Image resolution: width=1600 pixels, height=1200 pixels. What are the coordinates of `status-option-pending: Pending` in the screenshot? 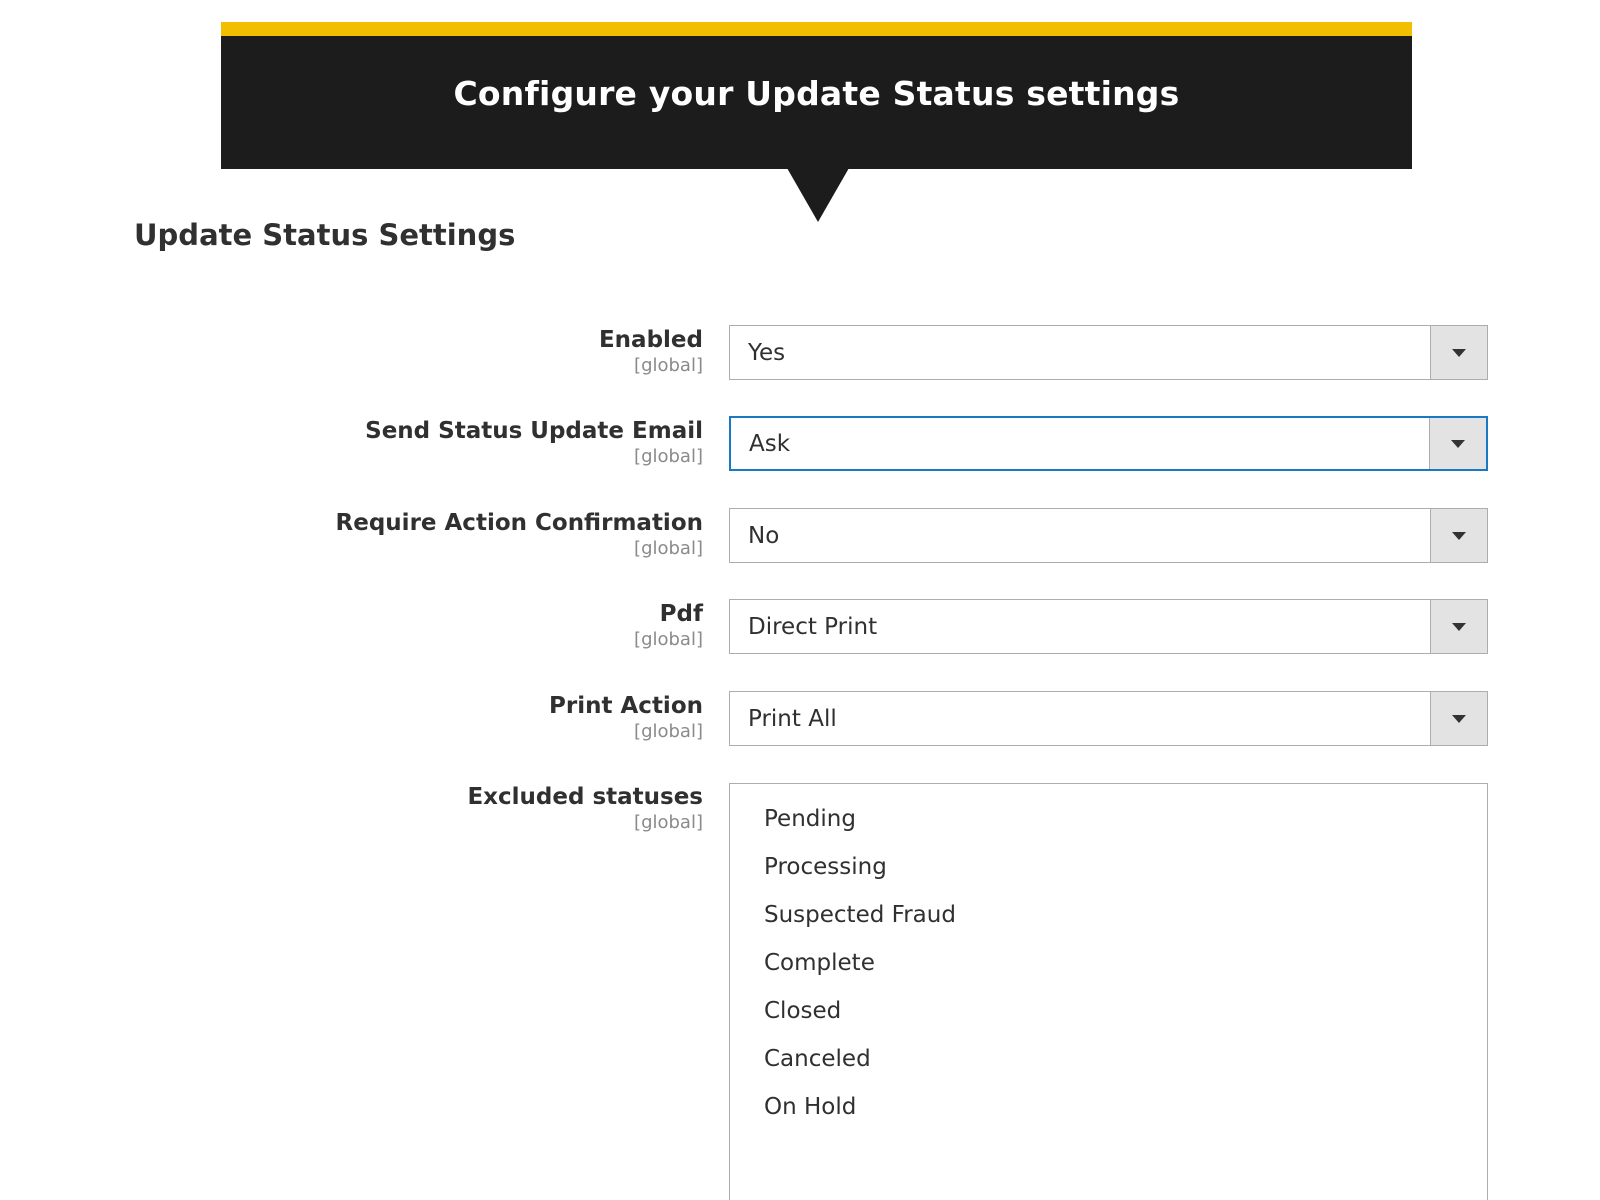 It's located at (1108, 819).